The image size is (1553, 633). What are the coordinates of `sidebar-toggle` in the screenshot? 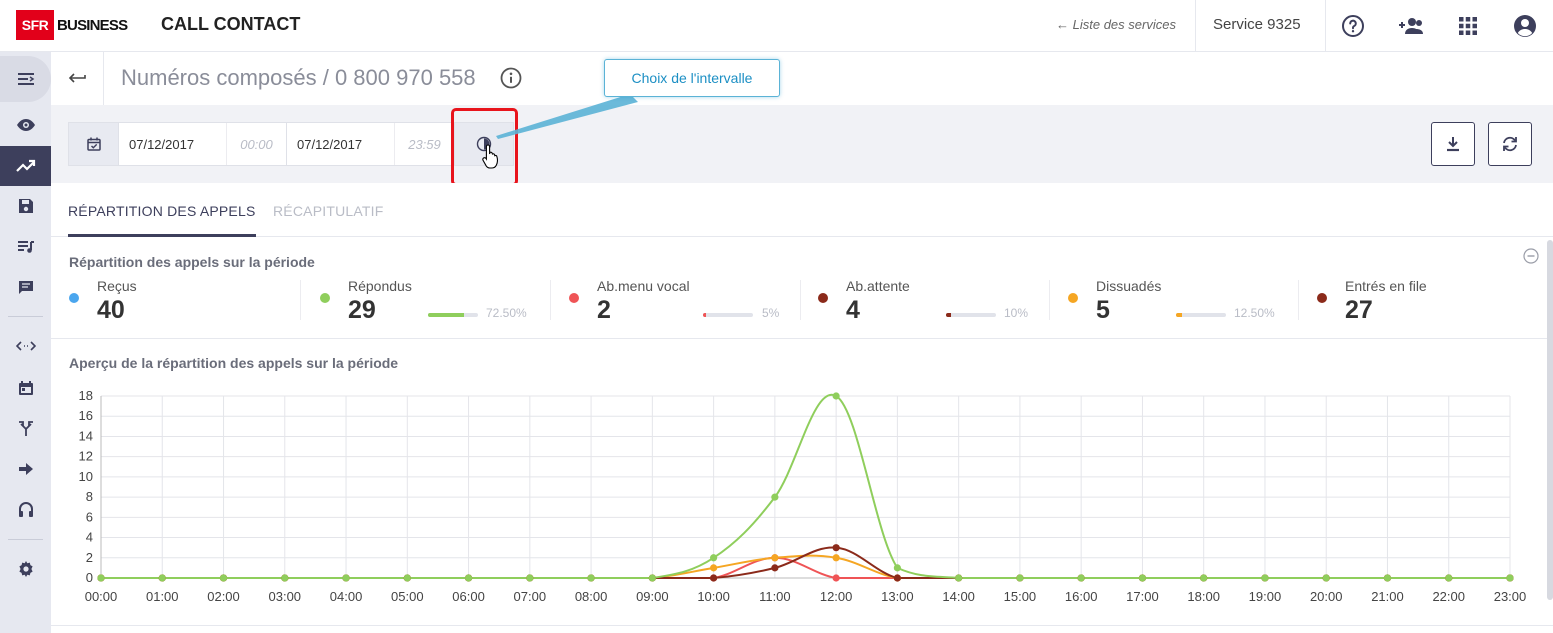 It's located at (25, 79).